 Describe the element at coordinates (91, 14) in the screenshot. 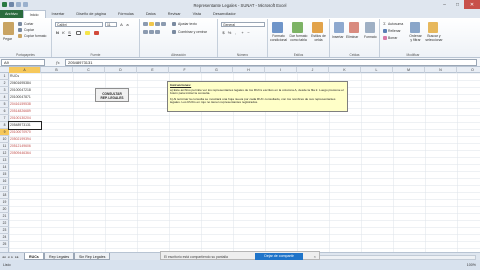

I see `tab-page-layout: Diseño de página` at that location.